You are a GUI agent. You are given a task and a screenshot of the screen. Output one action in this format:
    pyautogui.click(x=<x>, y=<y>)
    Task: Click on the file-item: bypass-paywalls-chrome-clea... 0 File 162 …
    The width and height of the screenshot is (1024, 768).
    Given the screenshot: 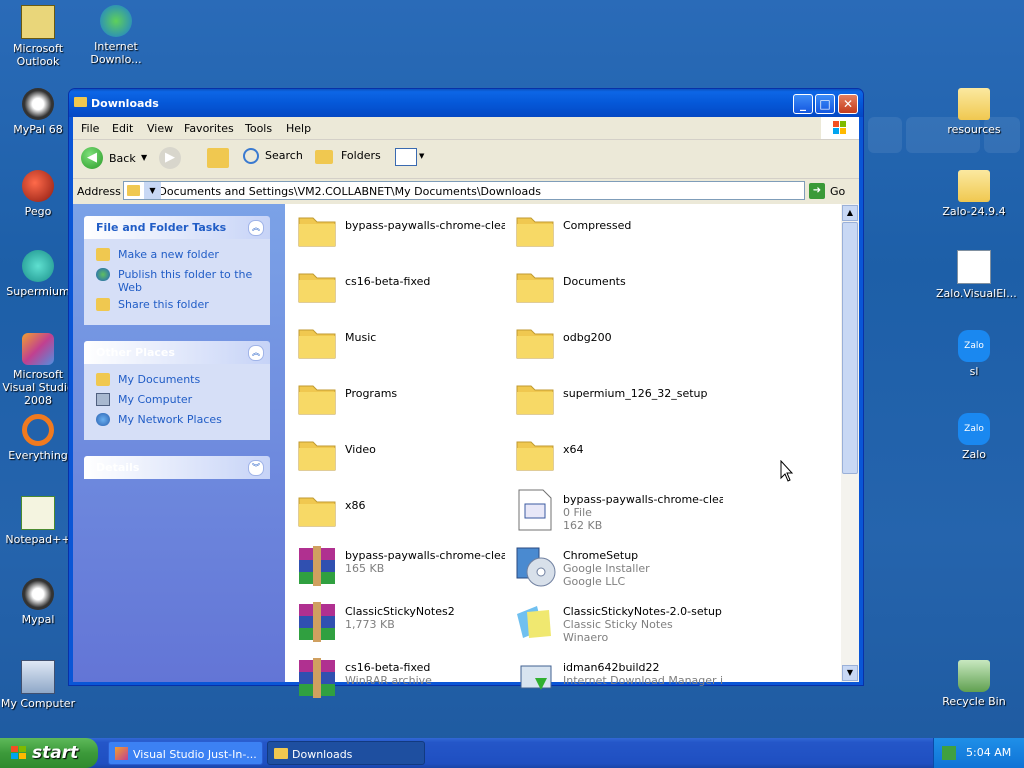 What is the action you would take?
    pyautogui.click(x=615, y=510)
    